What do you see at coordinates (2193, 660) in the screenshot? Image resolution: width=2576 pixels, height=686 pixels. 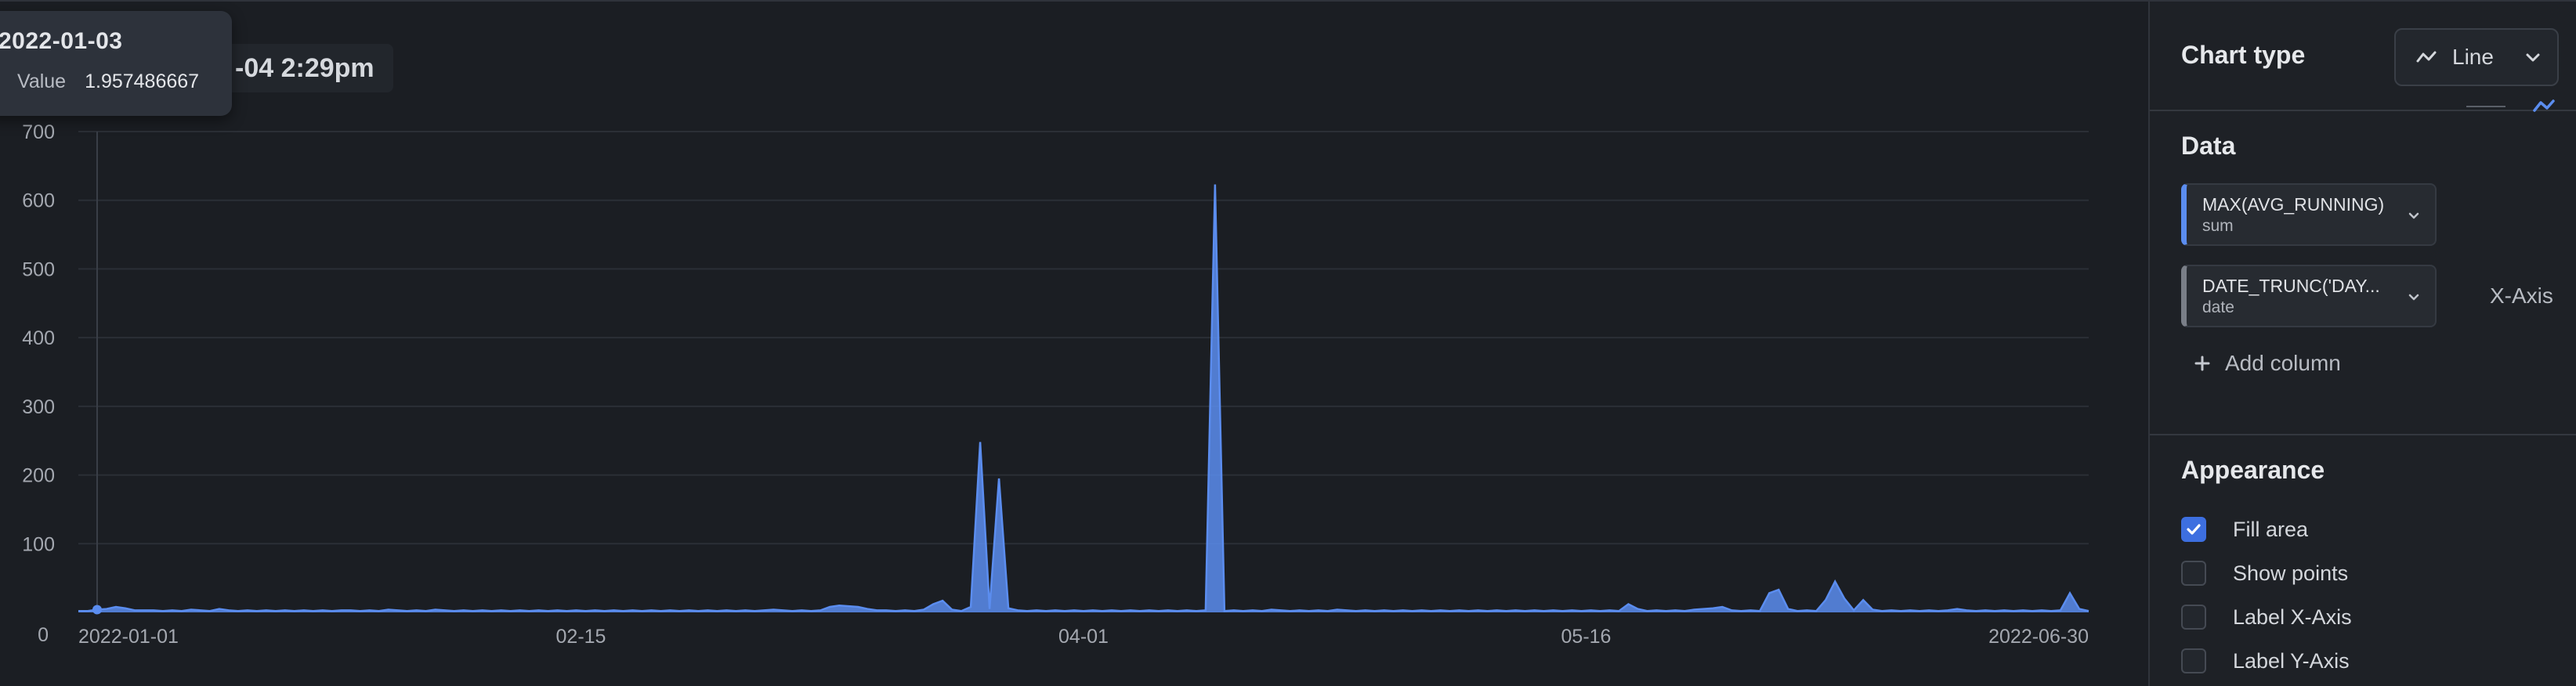 I see `label-y-axis-checkbox` at bounding box center [2193, 660].